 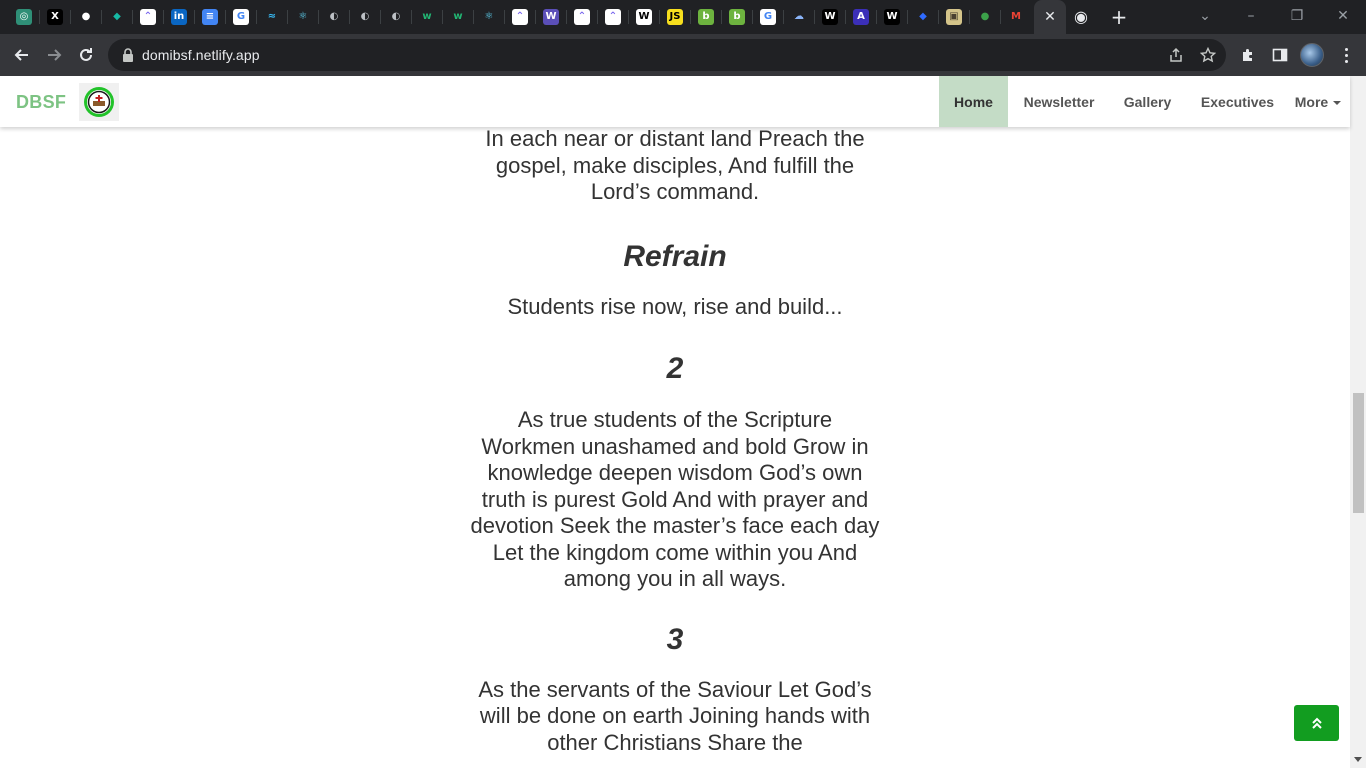 I want to click on extensions-puzzle-icon, so click(x=1248, y=55).